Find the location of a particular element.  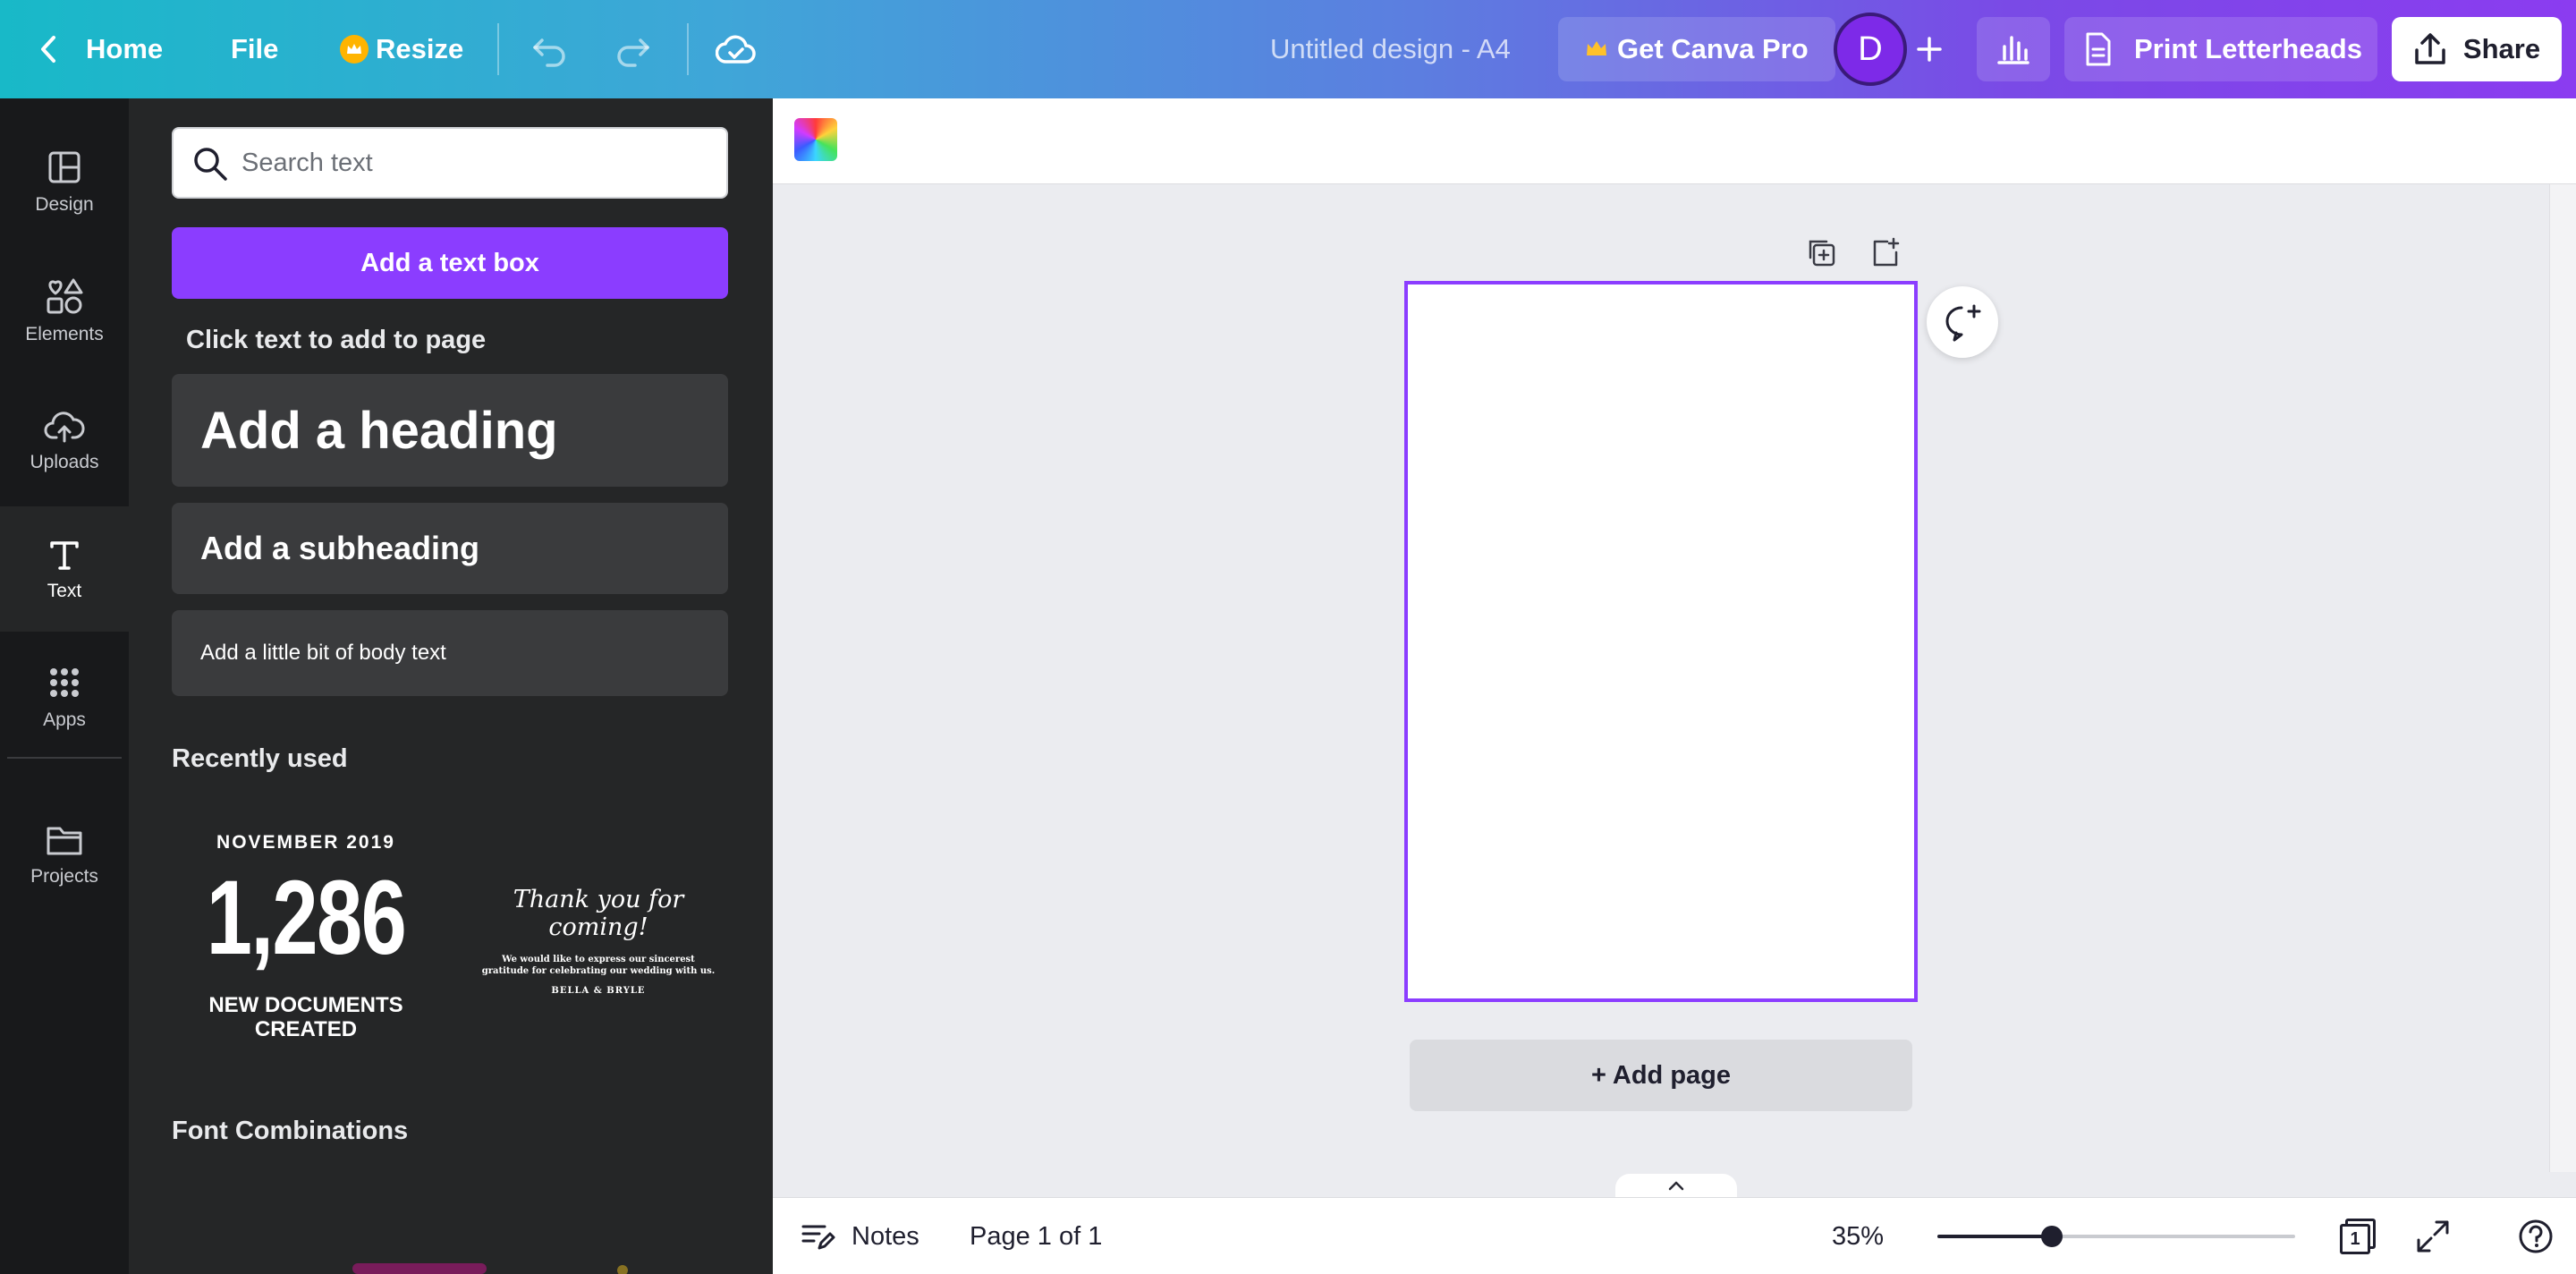

undo-button is located at coordinates (549, 49).